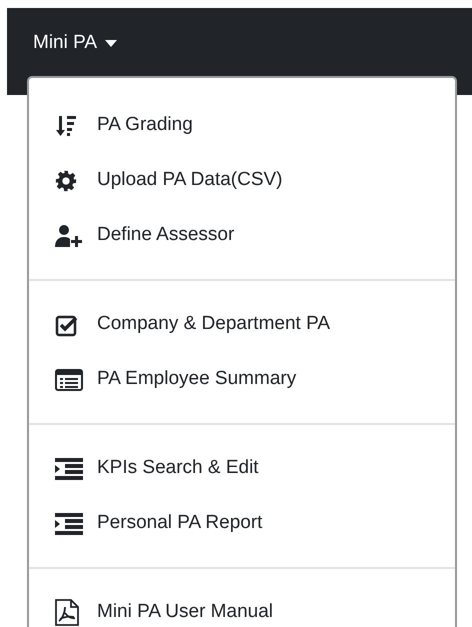 This screenshot has height=627, width=472. What do you see at coordinates (69, 379) in the screenshot?
I see `list-card-icon` at bounding box center [69, 379].